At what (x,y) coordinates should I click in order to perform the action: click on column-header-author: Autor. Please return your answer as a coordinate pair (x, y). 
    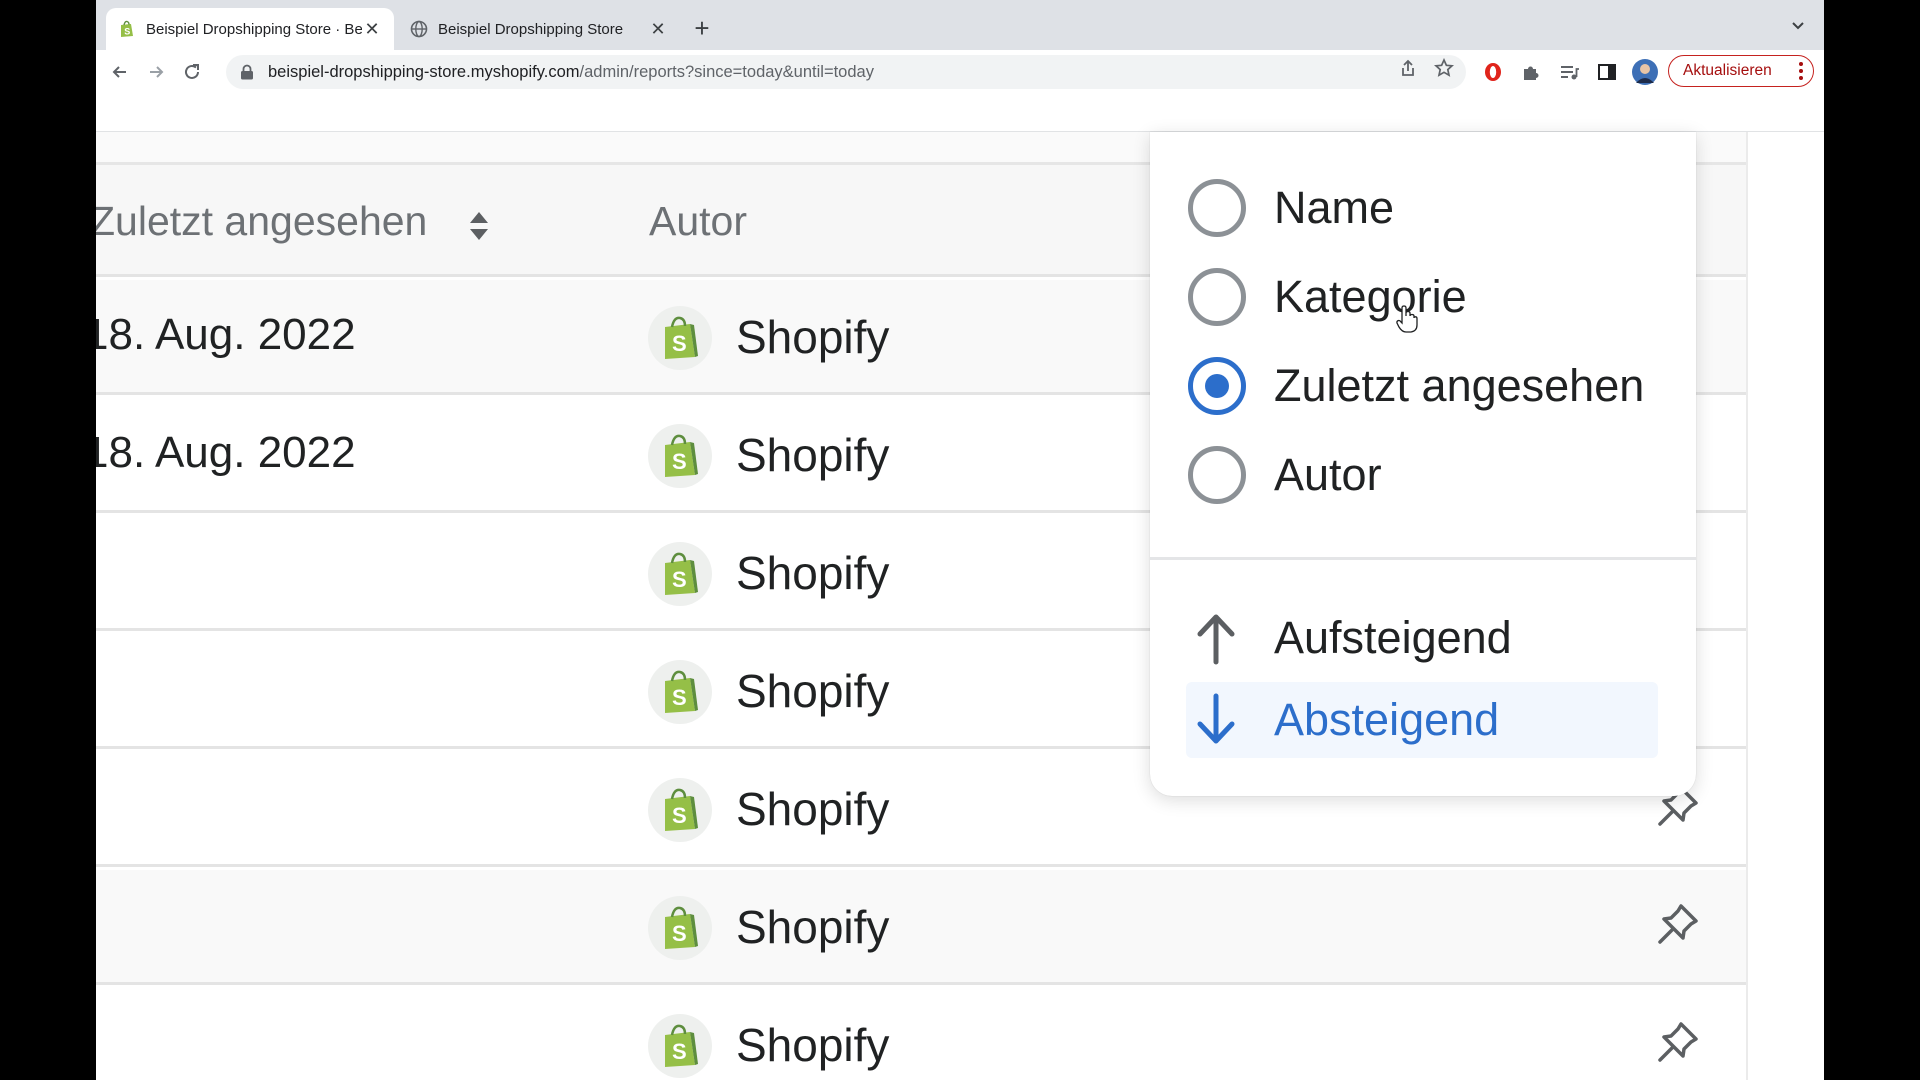
    Looking at the image, I should click on (698, 221).